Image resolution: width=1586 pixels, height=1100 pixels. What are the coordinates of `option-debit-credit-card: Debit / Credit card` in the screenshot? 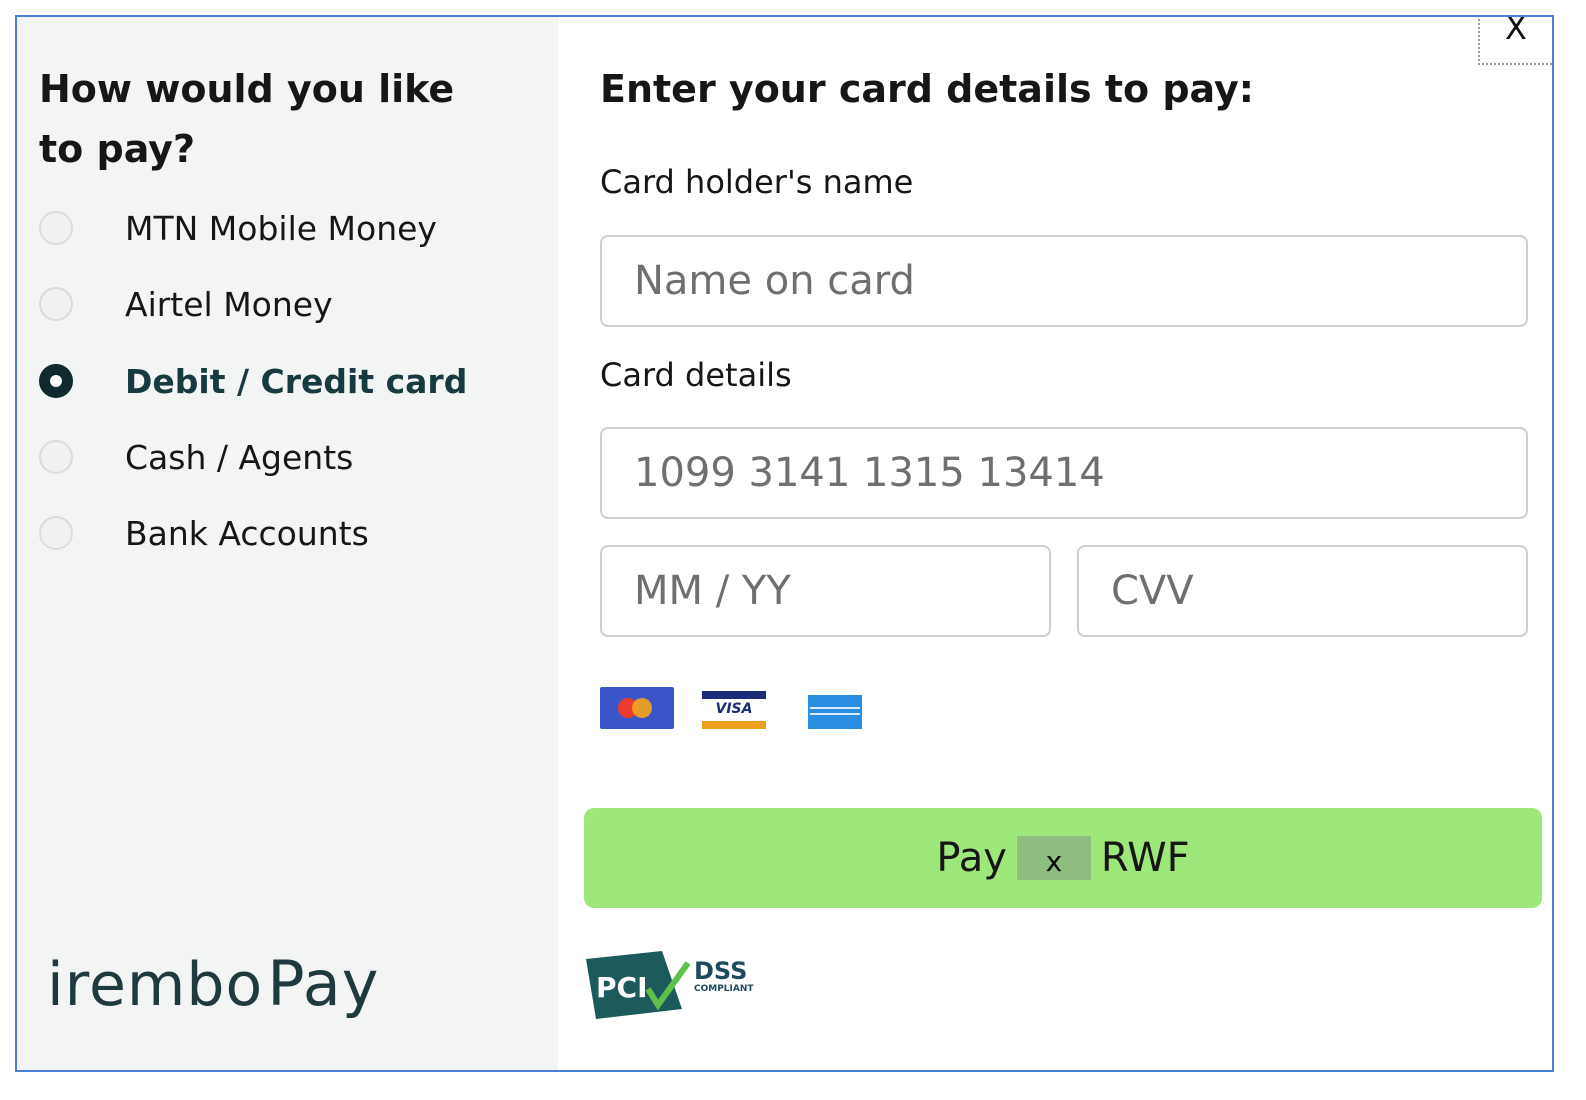 It's located at (253, 381).